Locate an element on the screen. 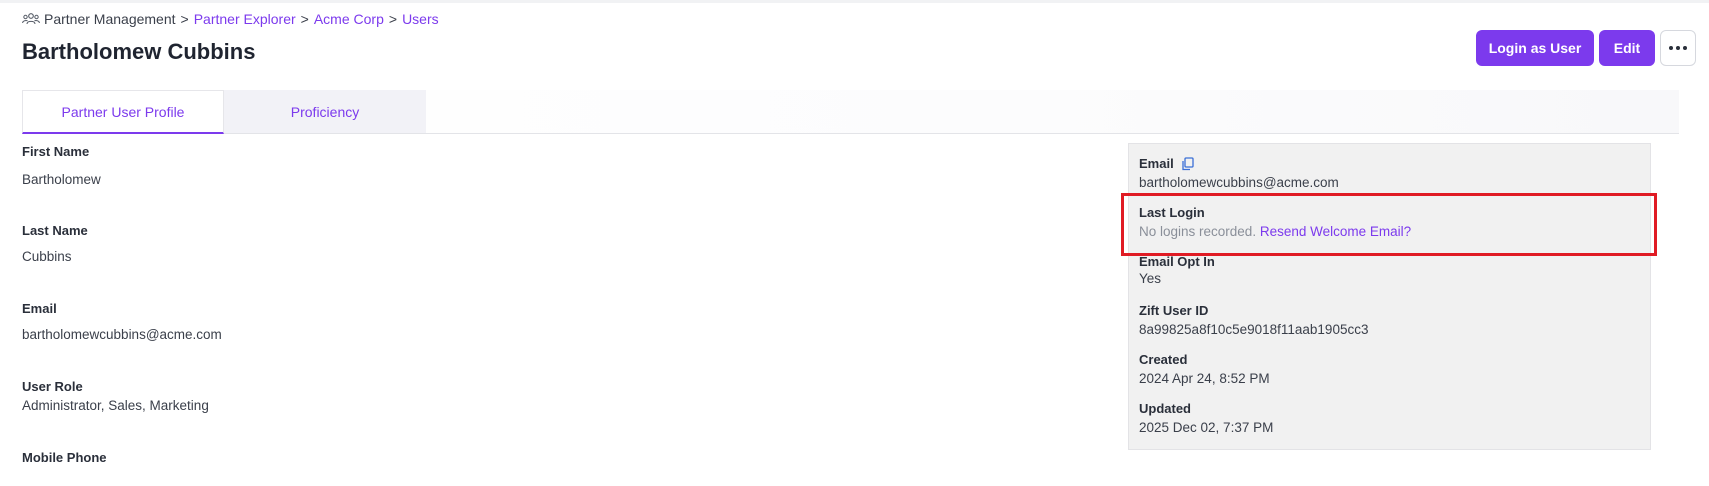 The height and width of the screenshot is (486, 1709). zift-user-id-label: Zift User ID is located at coordinates (1174, 310).